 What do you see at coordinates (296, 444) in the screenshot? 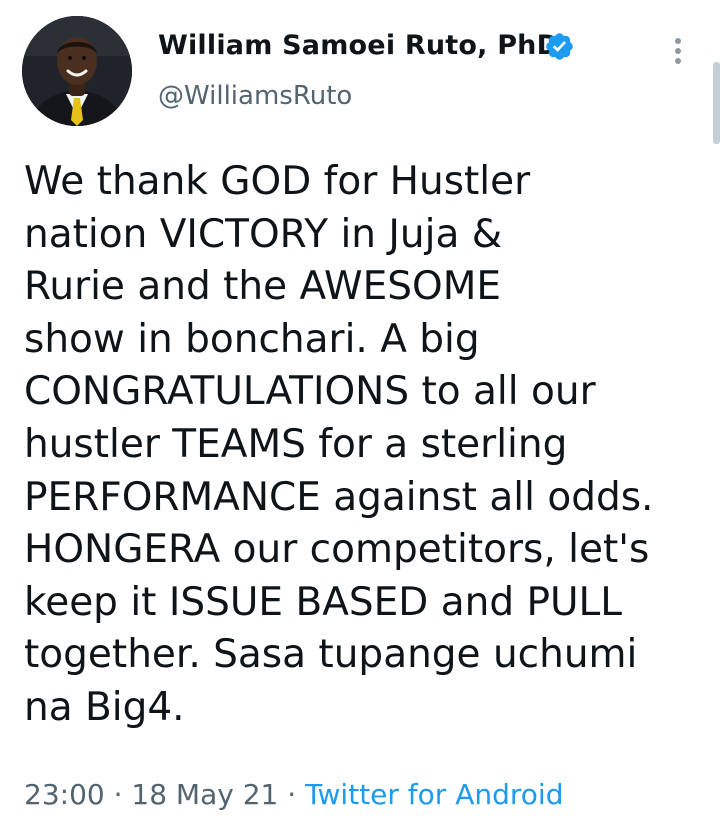
I see `tweet-text-line: hustler TEAMS for a sterling` at bounding box center [296, 444].